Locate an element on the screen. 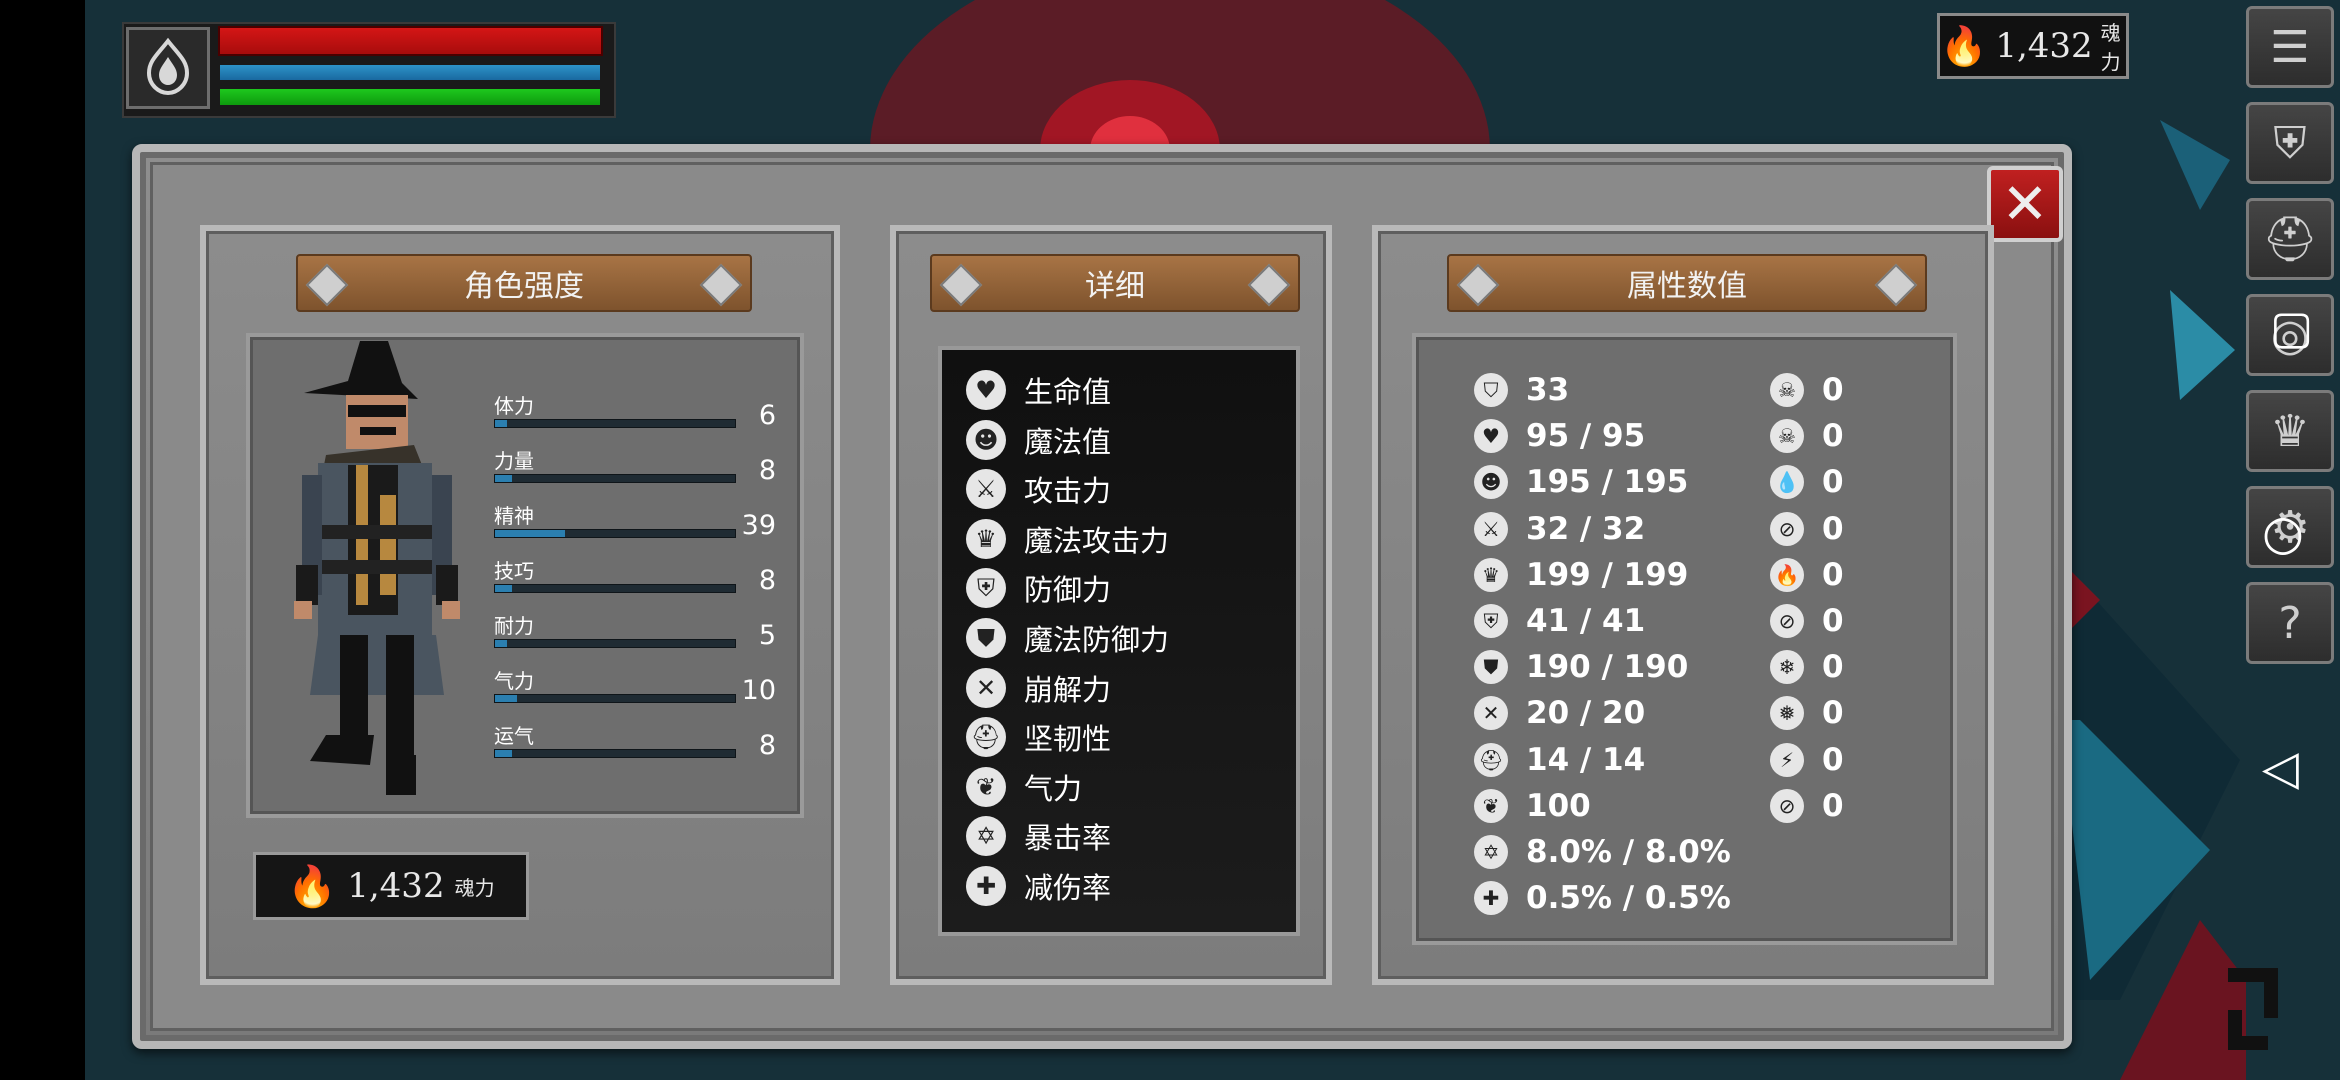  detail-row: ⛊ 魔法防御力 is located at coordinates (1067, 638).